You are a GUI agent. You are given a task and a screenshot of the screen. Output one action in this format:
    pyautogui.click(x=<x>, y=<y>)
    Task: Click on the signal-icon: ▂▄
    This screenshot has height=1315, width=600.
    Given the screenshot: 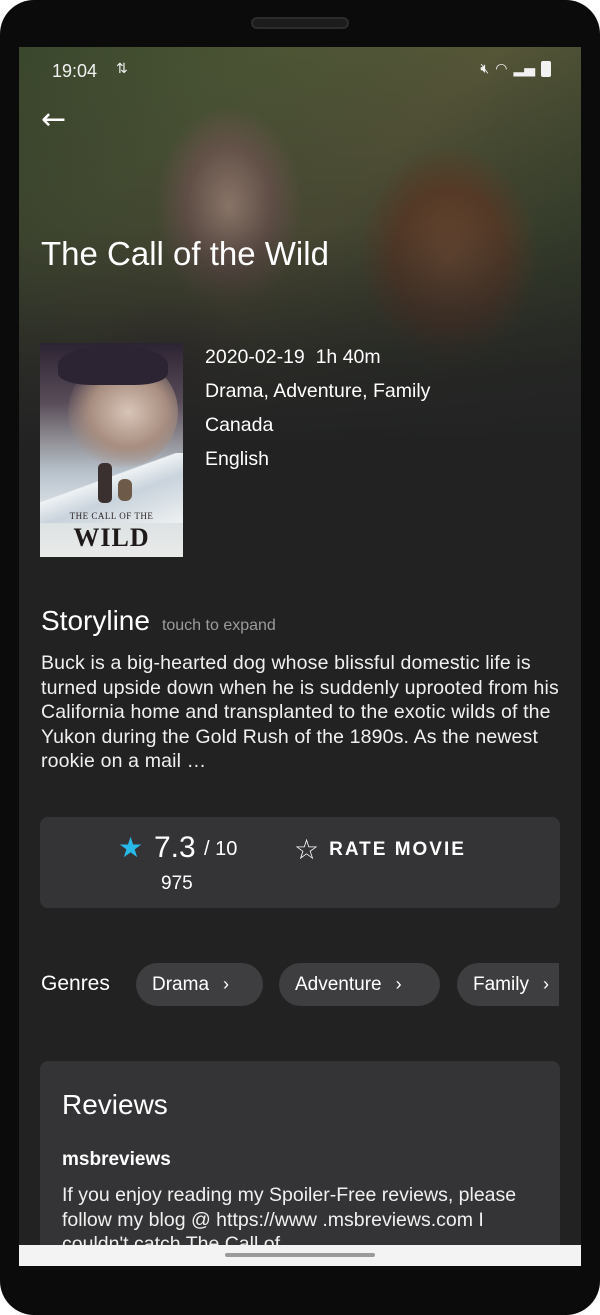 What is the action you would take?
    pyautogui.click(x=524, y=69)
    